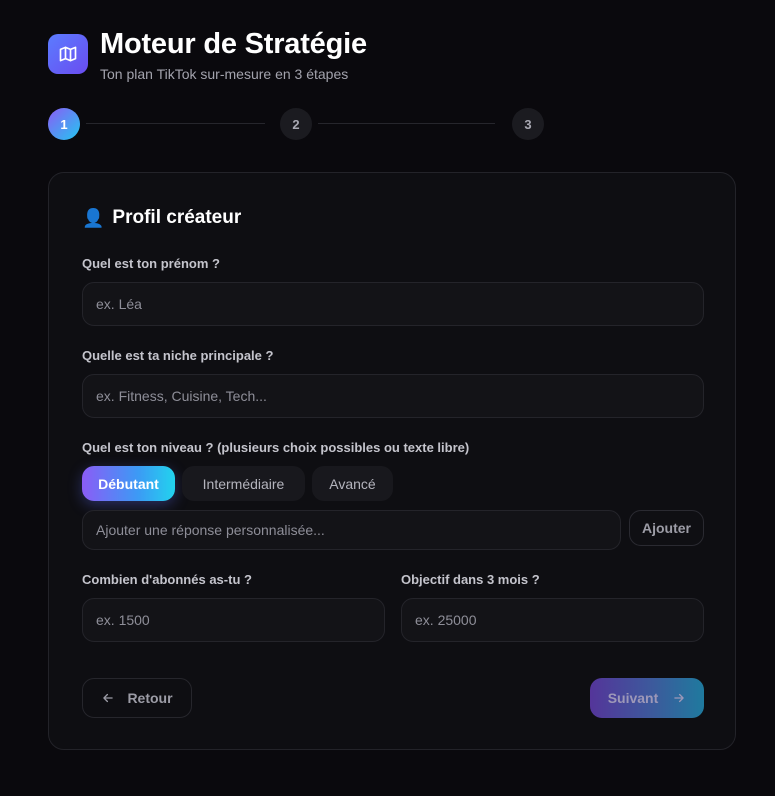 The width and height of the screenshot is (775, 796). I want to click on arrow-right-icon, so click(679, 698).